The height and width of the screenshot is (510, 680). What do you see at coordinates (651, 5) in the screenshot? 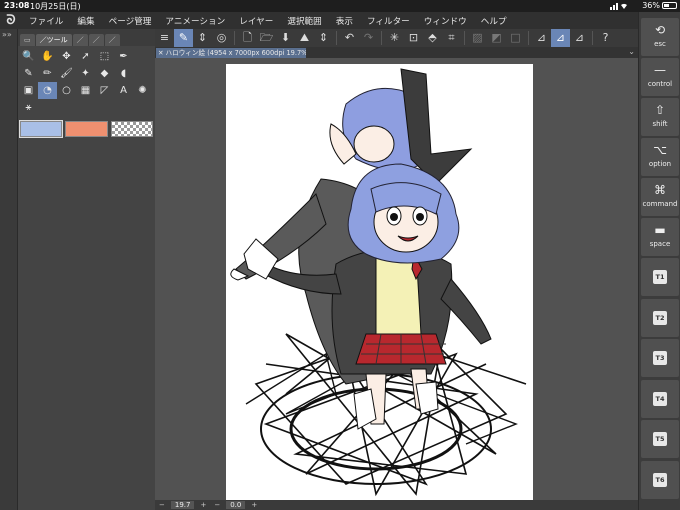
I see `battery-percent: 36%` at bounding box center [651, 5].